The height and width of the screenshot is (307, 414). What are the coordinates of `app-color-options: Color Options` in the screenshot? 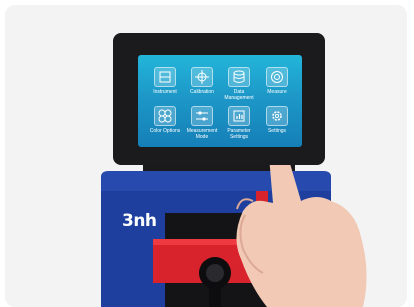 It's located at (165, 120).